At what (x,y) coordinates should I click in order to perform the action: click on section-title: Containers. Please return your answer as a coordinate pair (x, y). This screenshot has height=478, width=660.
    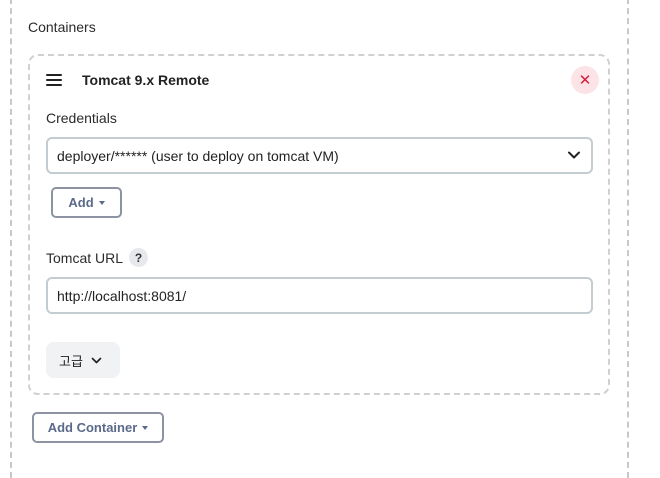
    Looking at the image, I should click on (62, 27).